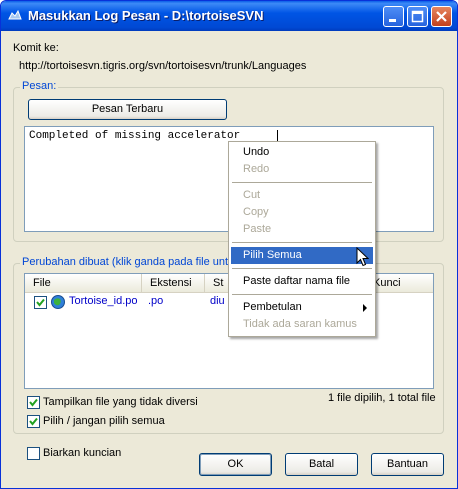  What do you see at coordinates (302, 255) in the screenshot?
I see `menu-item-select-all: Pilih Semua` at bounding box center [302, 255].